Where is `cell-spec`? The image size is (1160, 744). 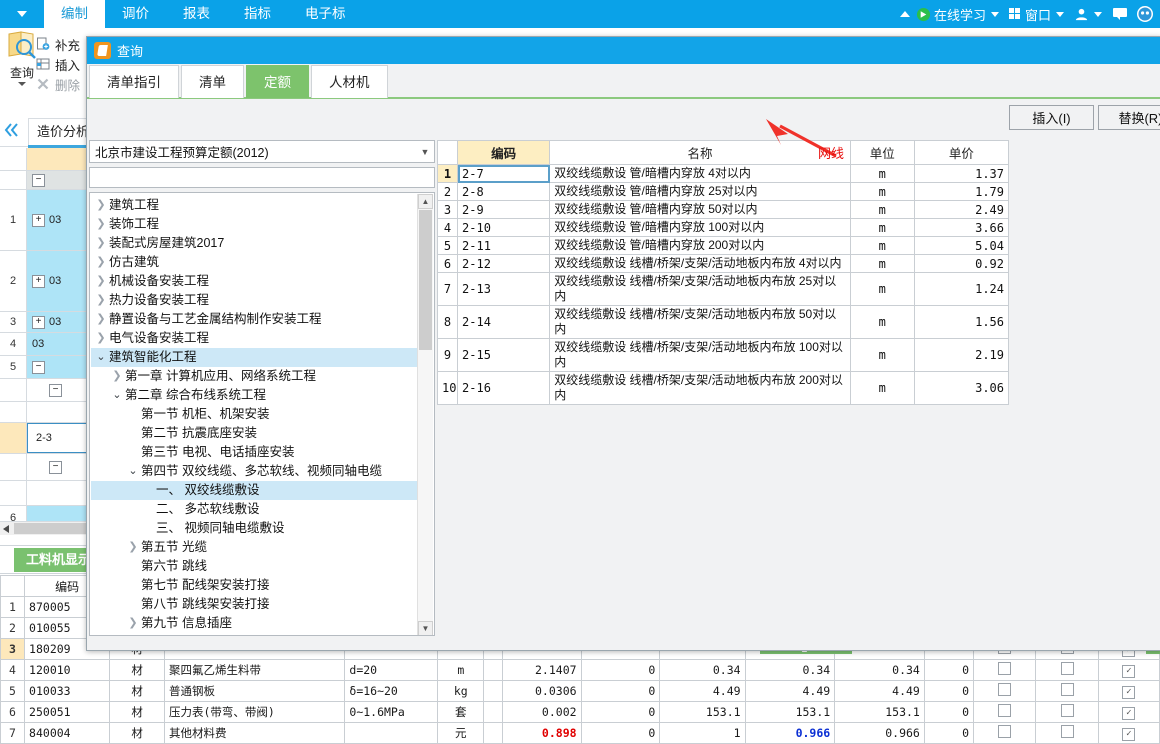
cell-spec is located at coordinates (391, 733).